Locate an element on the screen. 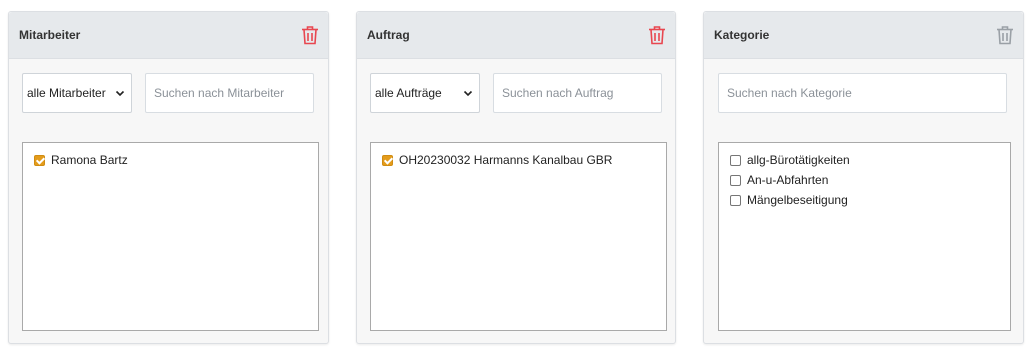 The height and width of the screenshot is (358, 1029). panel-header: Kategorie is located at coordinates (863, 35).